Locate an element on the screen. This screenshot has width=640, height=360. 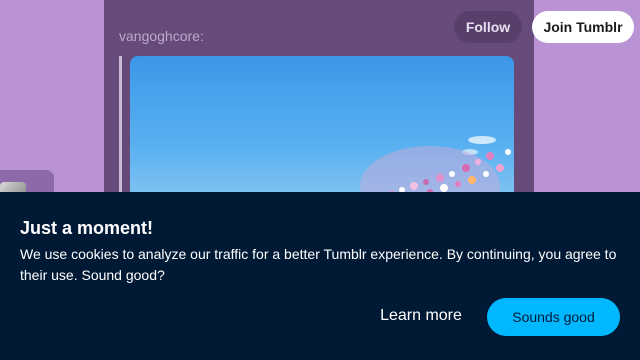
sounds-good-button: Sounds good is located at coordinates (553, 317).